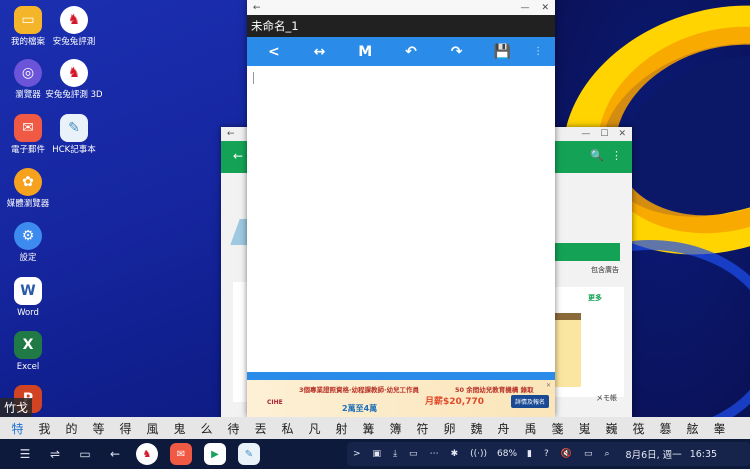 The height and width of the screenshot is (469, 750). I want to click on search-icon: 🔍, so click(597, 155).